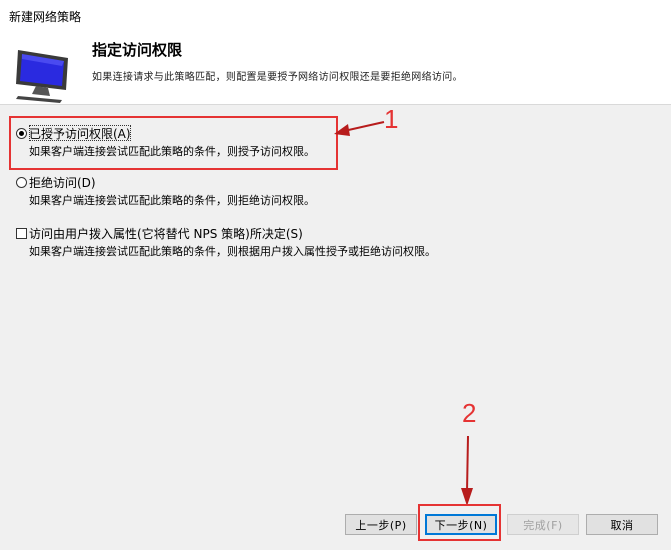  I want to click on deny-access-description: 如果客户端连接尝试匹配此策略的条件，则拒绝访问权限。, so click(172, 200).